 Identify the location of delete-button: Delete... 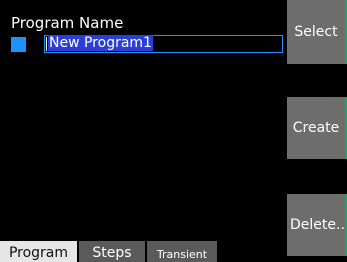
(317, 225).